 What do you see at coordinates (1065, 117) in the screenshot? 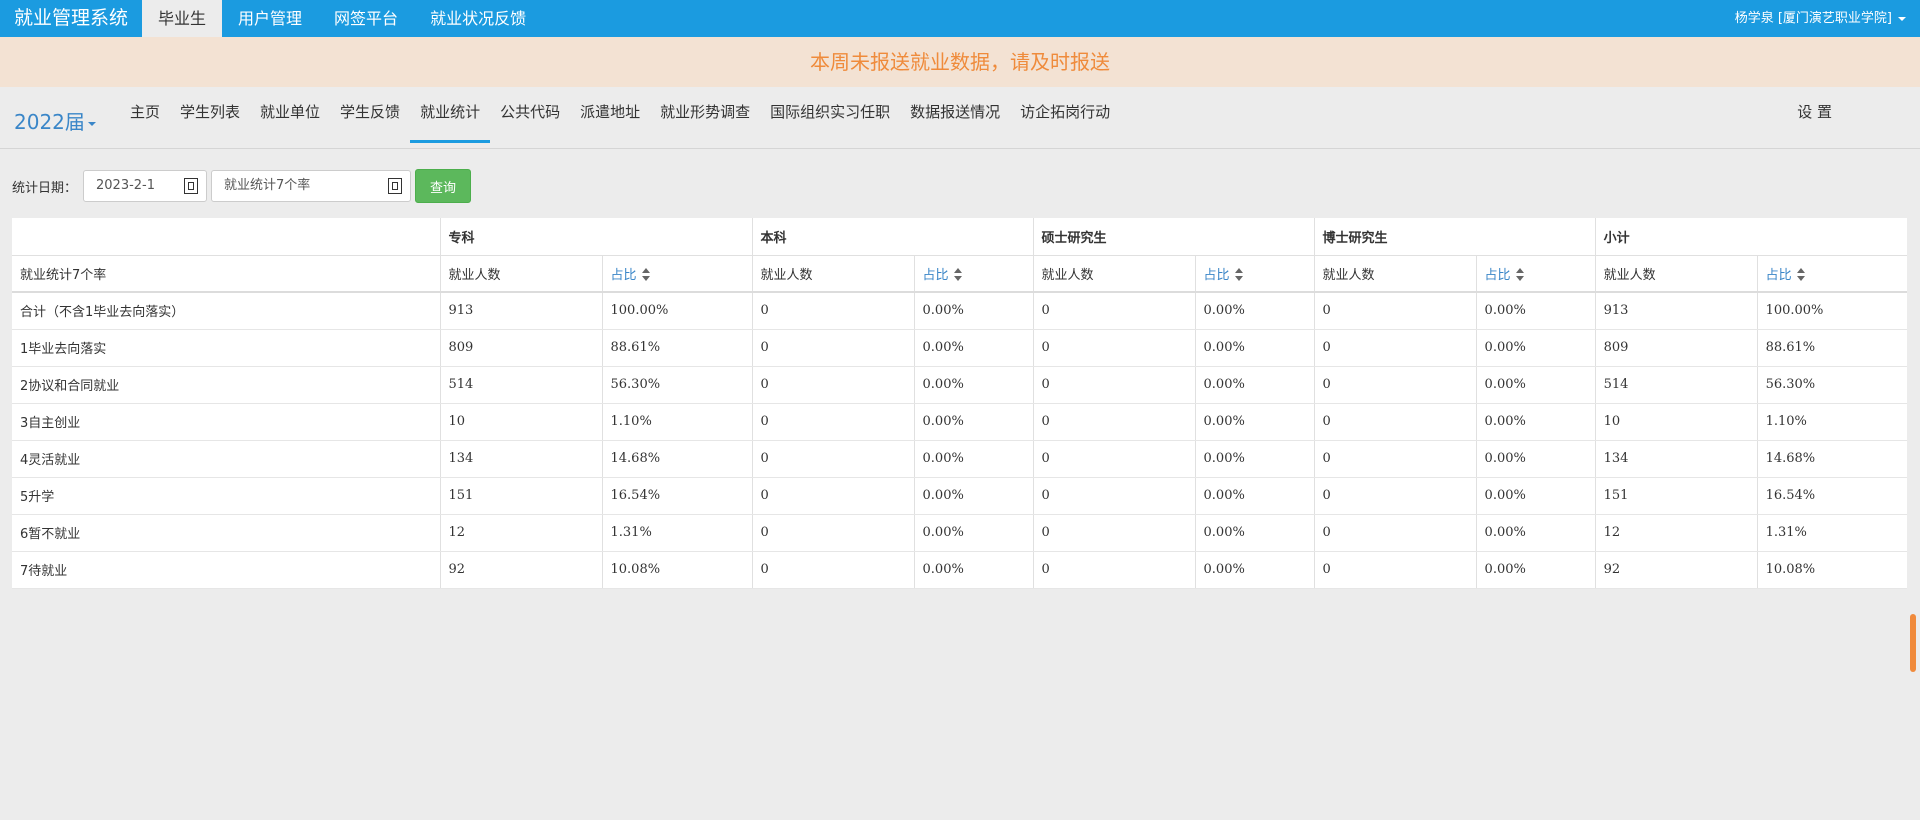
I see `subnav-visit-enterprises: 访企拓岗行动` at bounding box center [1065, 117].